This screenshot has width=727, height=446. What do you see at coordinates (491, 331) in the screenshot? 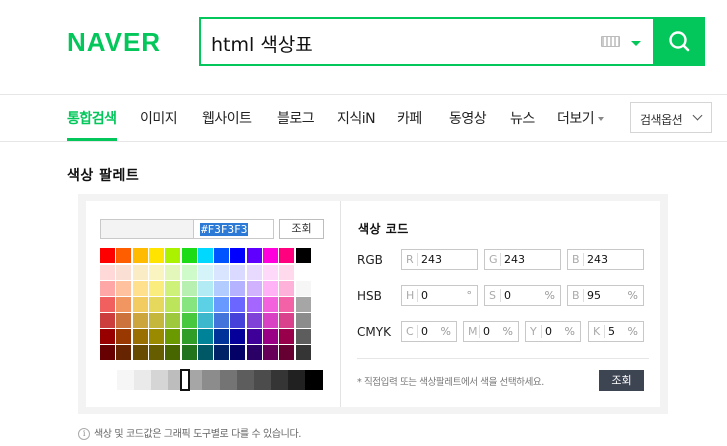
I see `cmyk-m-field: M 0%` at bounding box center [491, 331].